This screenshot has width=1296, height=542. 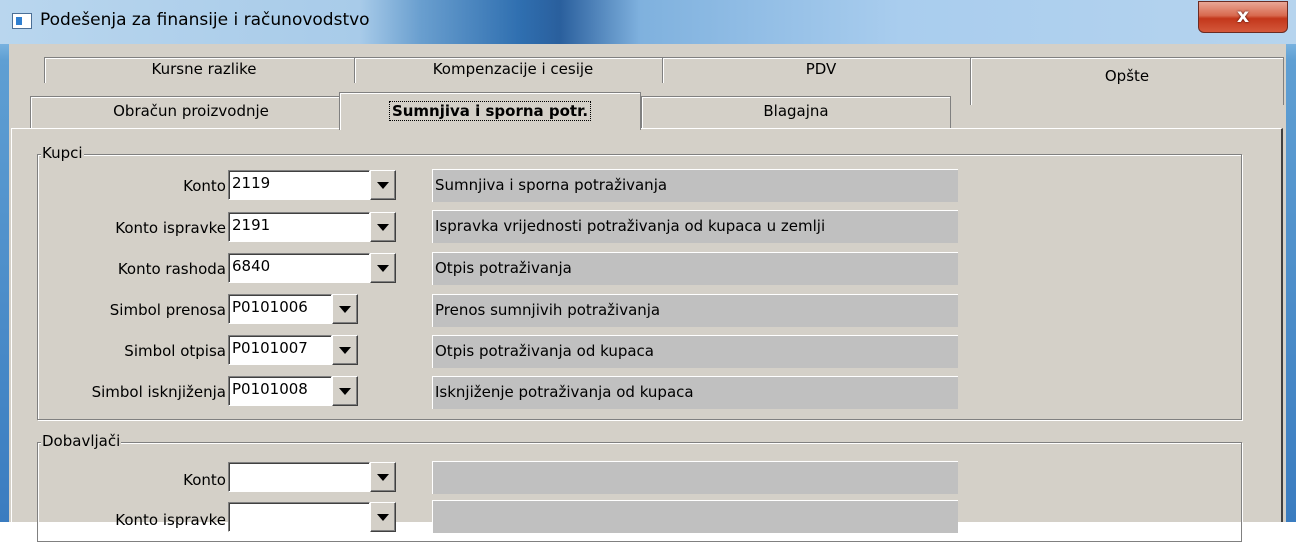 What do you see at coordinates (490, 111) in the screenshot?
I see `tab-sumnjiva-i-sporna: Sumnjiva i sporna potr.` at bounding box center [490, 111].